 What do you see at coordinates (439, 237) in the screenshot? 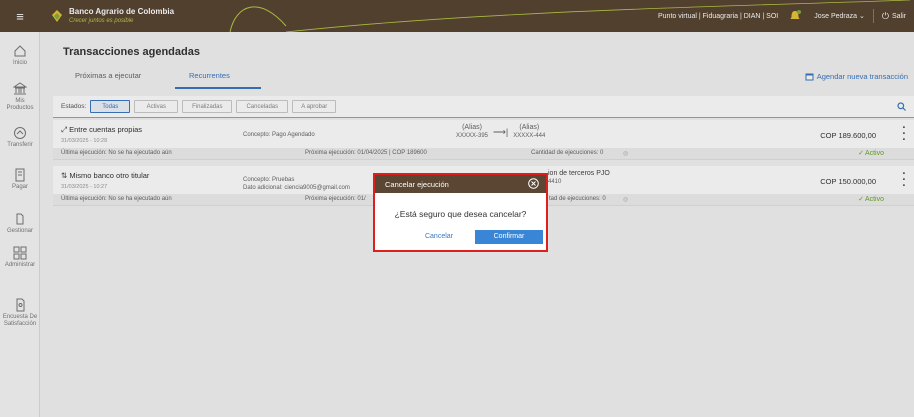
I see `cancel-button: Cancelar` at bounding box center [439, 237].